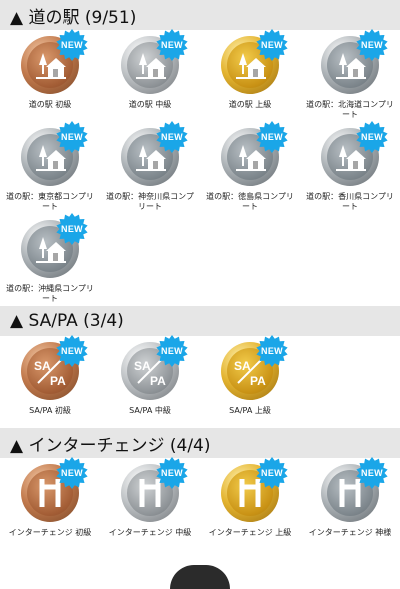  What do you see at coordinates (150, 104) in the screenshot?
I see `badge-label: 道の駅 中級` at bounding box center [150, 104].